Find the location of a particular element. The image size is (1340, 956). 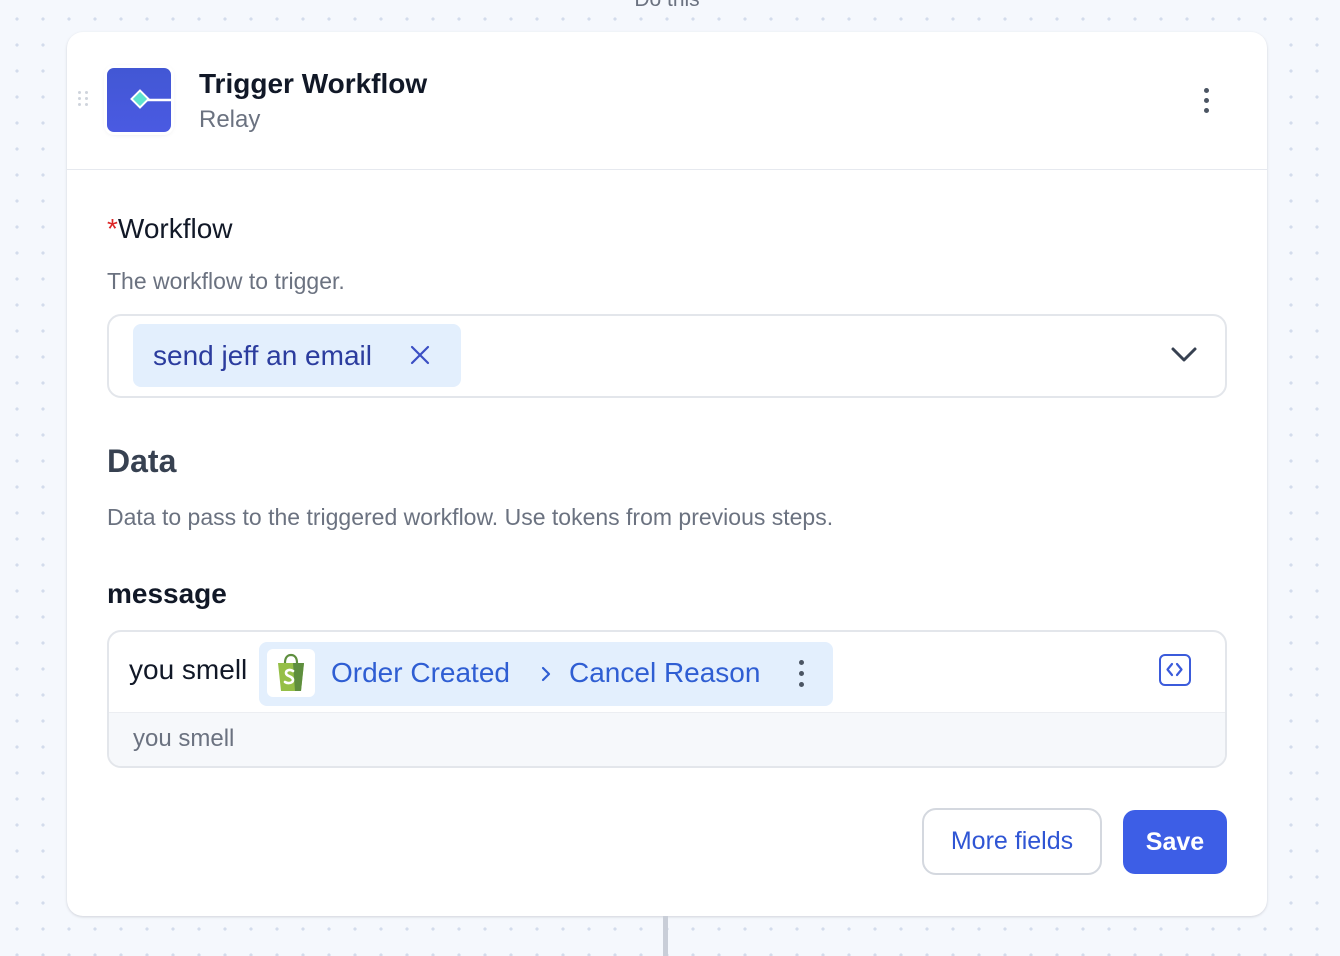

more-fields-button: More fields is located at coordinates (1012, 841).